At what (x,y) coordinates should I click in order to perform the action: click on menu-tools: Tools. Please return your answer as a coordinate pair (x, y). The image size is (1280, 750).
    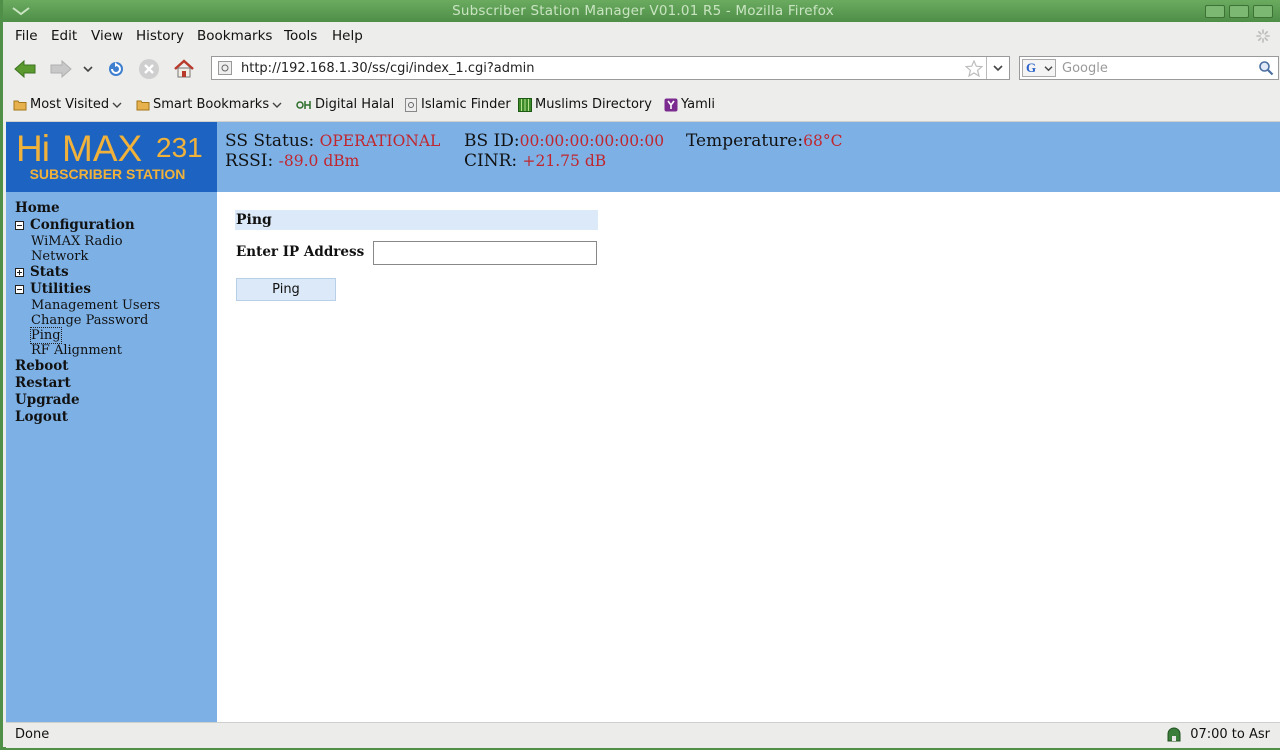
    Looking at the image, I should click on (300, 36).